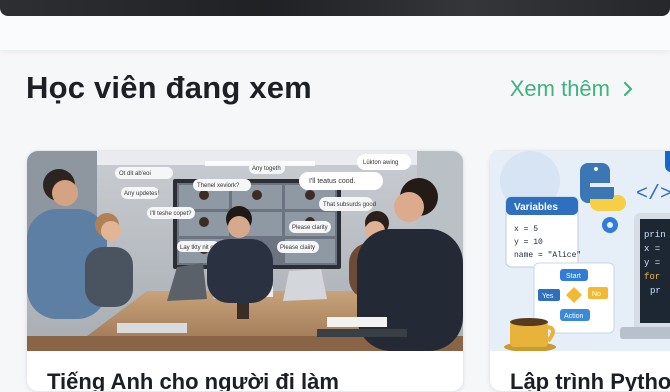 The width and height of the screenshot is (670, 392). I want to click on see-more-link: Xem thêm, so click(574, 89).